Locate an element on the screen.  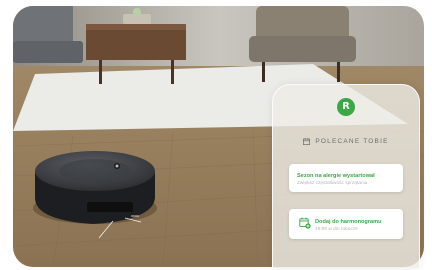
section-title: POLECANE TOBIE is located at coordinates (352, 141).